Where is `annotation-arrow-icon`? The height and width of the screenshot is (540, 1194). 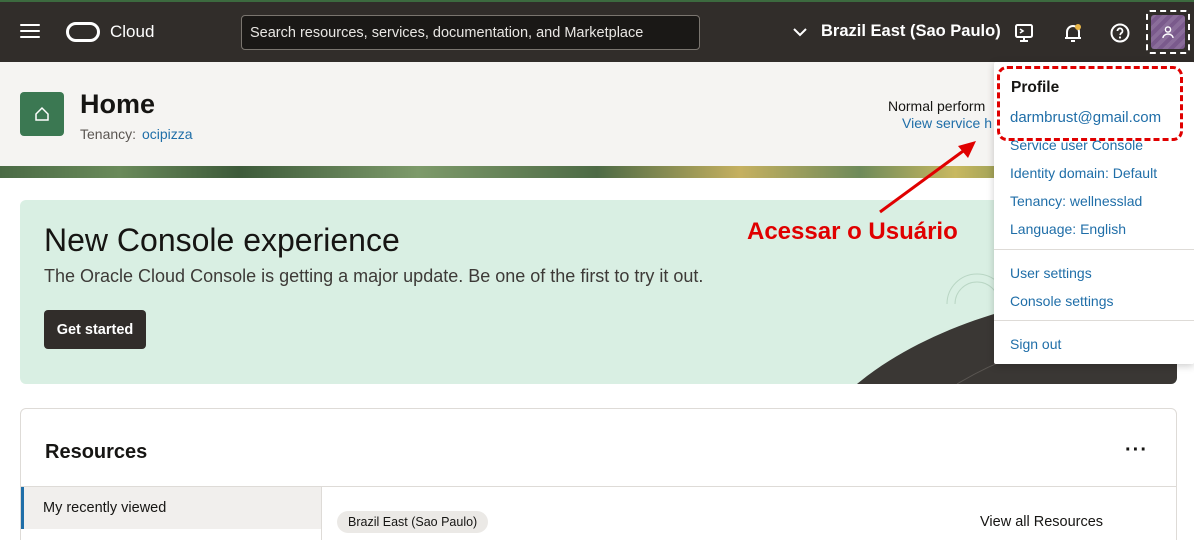
annotation-arrow-icon is located at coordinates (927, 177).